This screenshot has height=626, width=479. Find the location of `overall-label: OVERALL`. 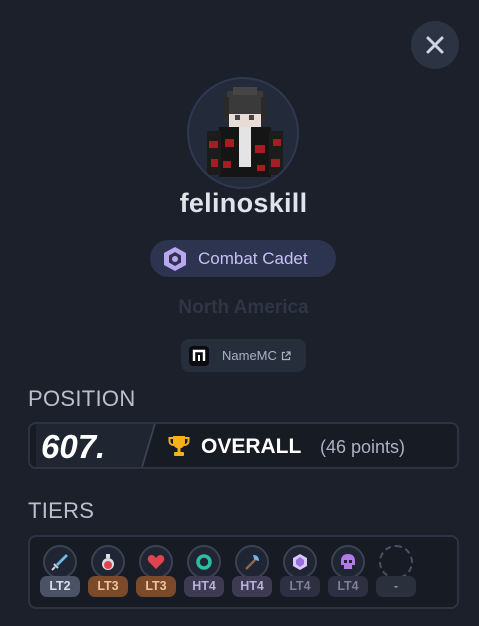

overall-label: OVERALL is located at coordinates (251, 446).